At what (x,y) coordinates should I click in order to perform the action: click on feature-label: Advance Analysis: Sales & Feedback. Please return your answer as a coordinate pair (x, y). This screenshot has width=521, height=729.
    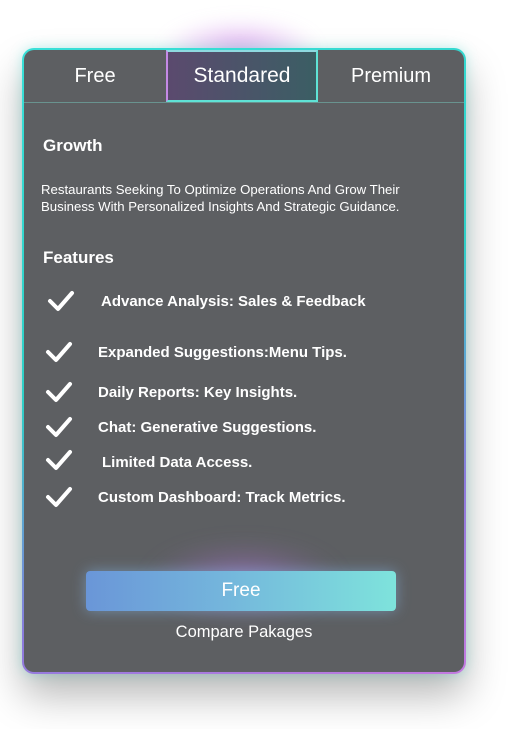
    Looking at the image, I should click on (233, 301).